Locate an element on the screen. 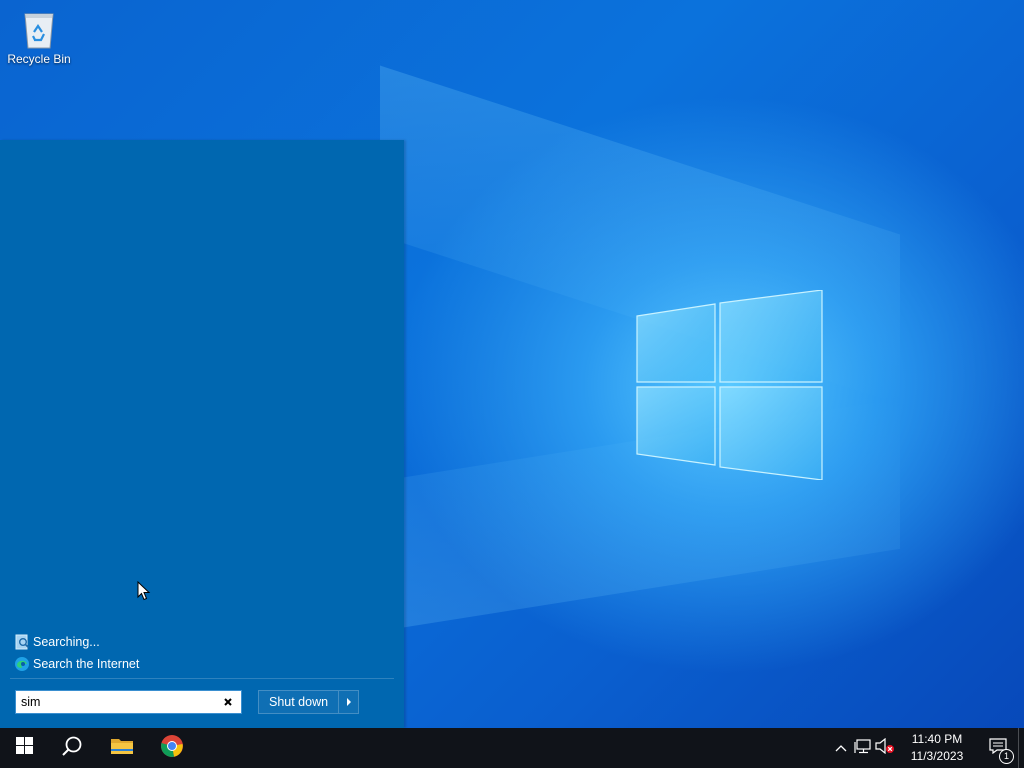 This screenshot has width=1024, height=768. recycle-bin-icon is located at coordinates (39, 28).